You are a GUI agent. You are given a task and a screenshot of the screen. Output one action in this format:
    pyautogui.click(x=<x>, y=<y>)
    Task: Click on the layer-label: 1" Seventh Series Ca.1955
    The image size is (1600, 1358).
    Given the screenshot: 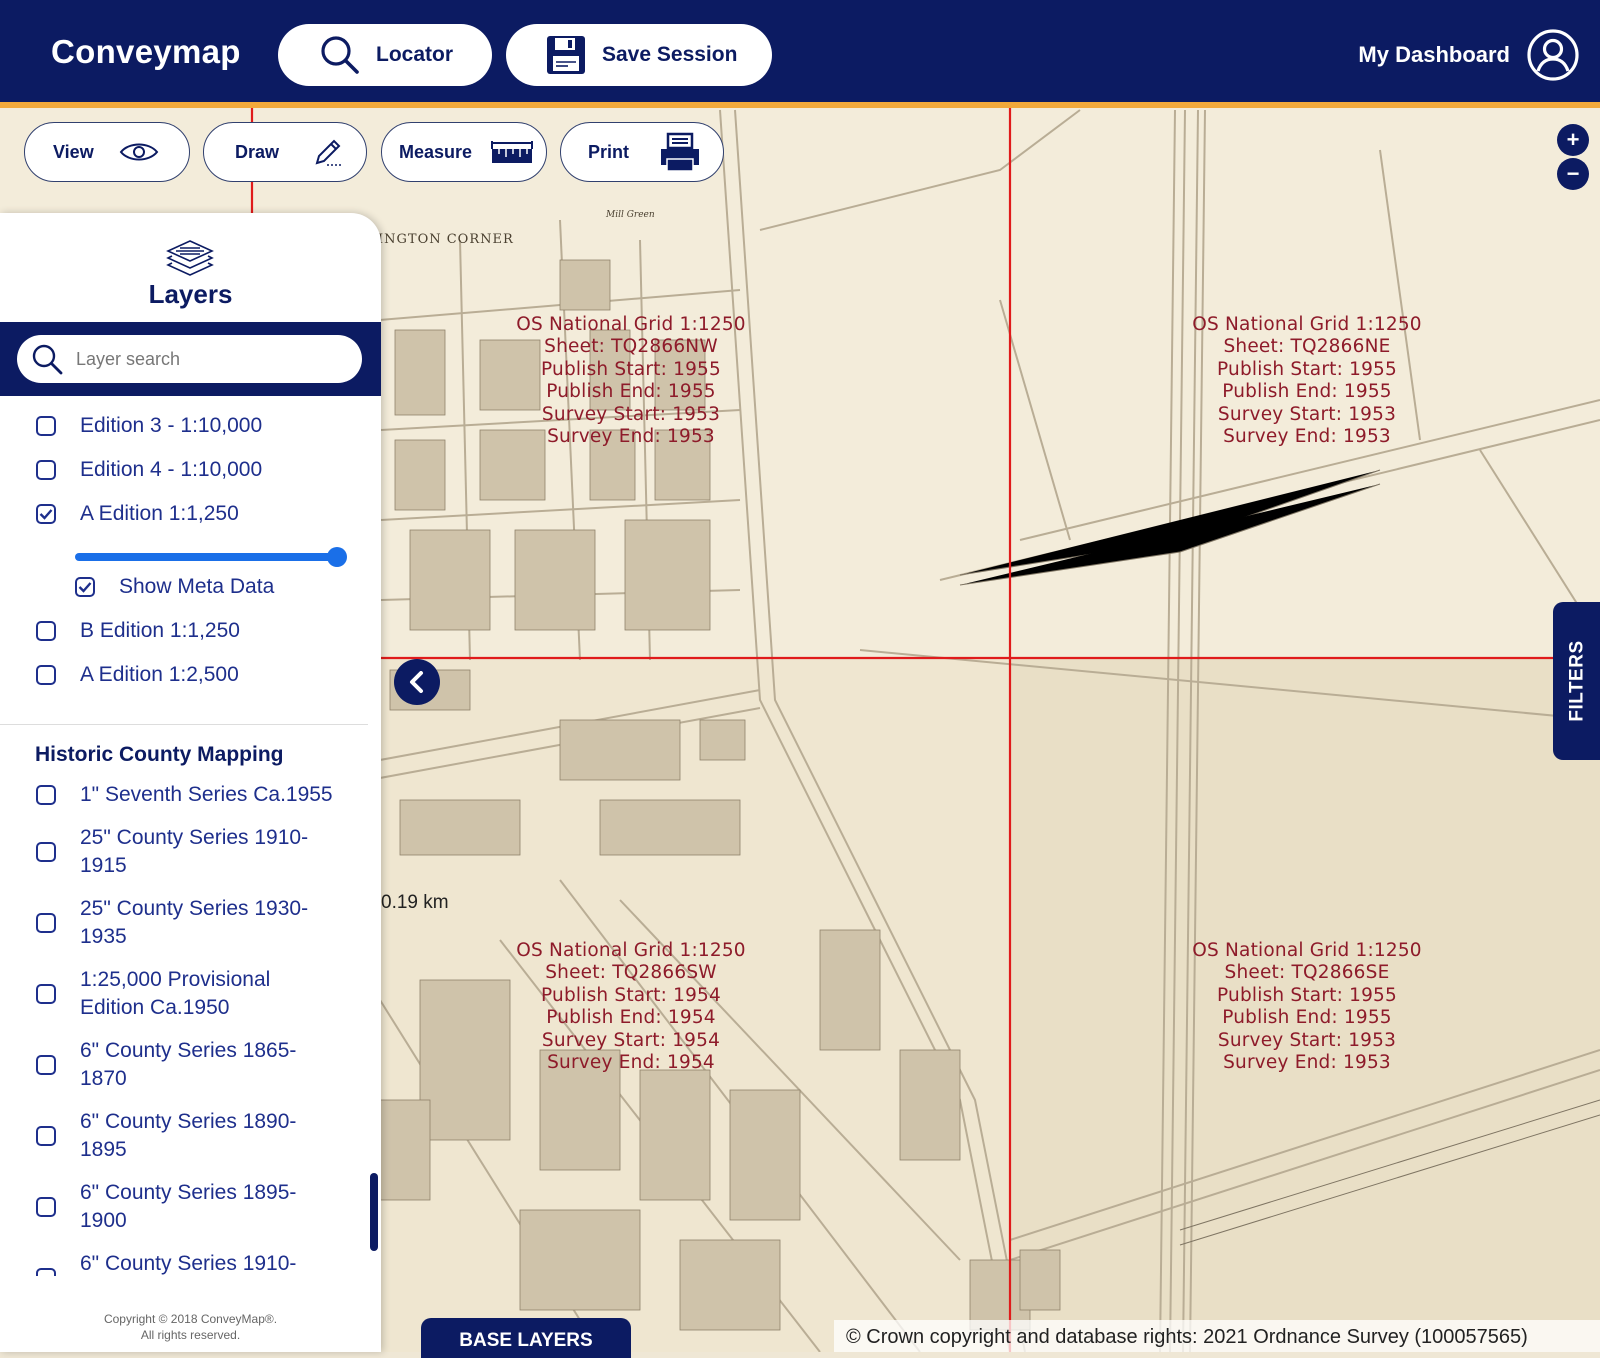 What is the action you would take?
    pyautogui.click(x=206, y=795)
    